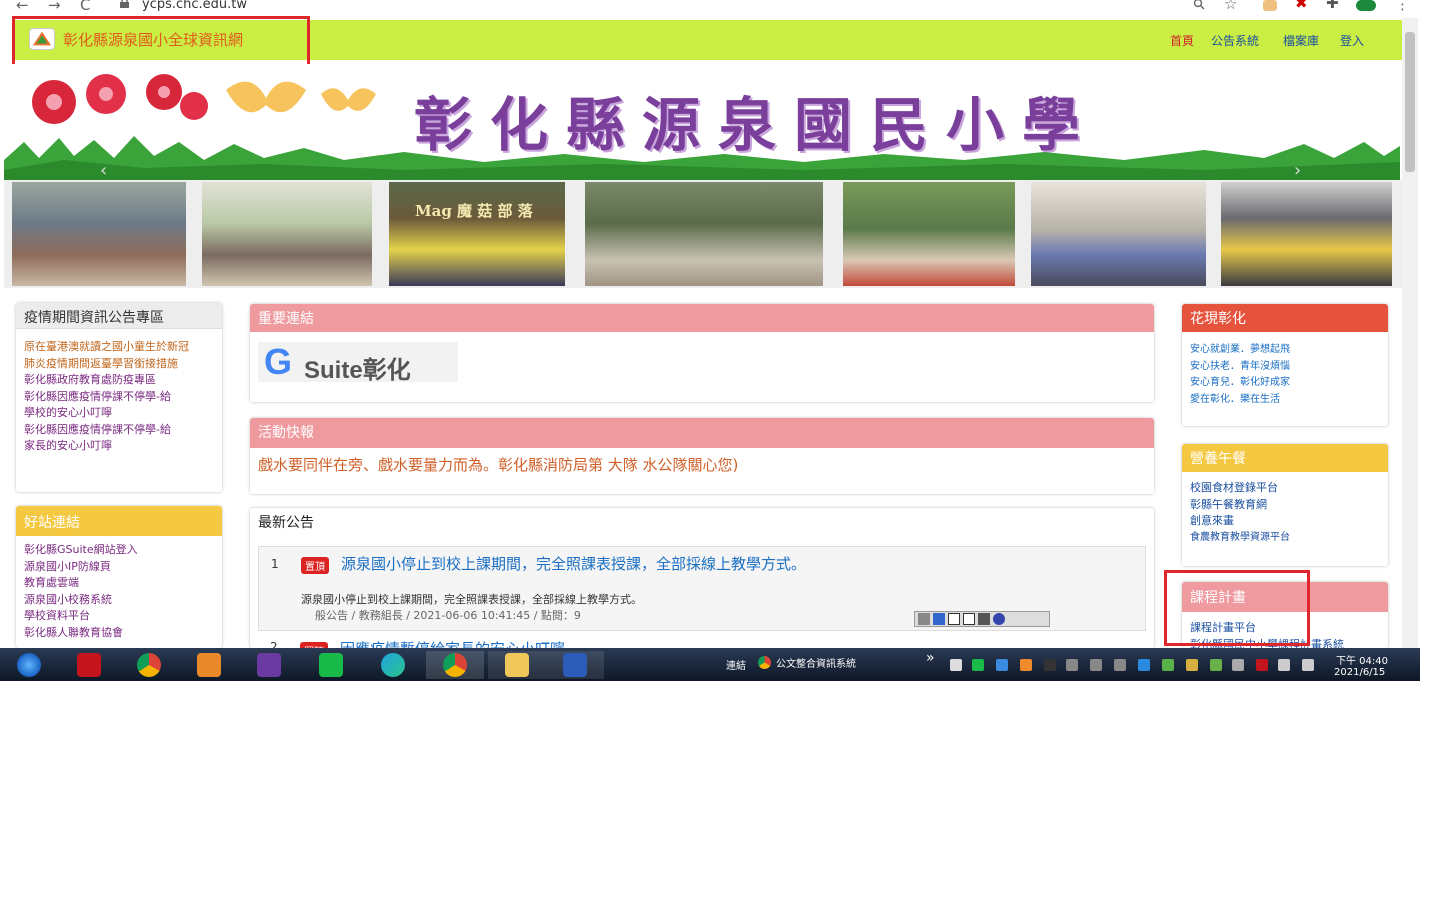 The image size is (1440, 900). Describe the element at coordinates (119, 633) in the screenshot. I see `link-edu-association: 彰化縣人聯教育協會` at that location.